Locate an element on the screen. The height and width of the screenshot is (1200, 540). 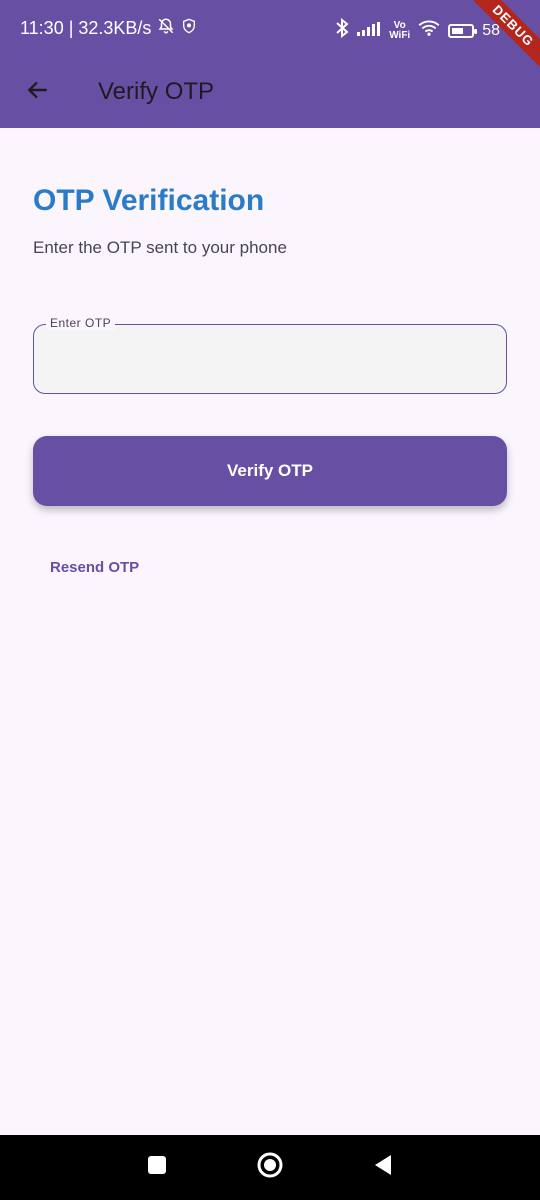
status-left: 11:30 | 32.3KB/s is located at coordinates (108, 28).